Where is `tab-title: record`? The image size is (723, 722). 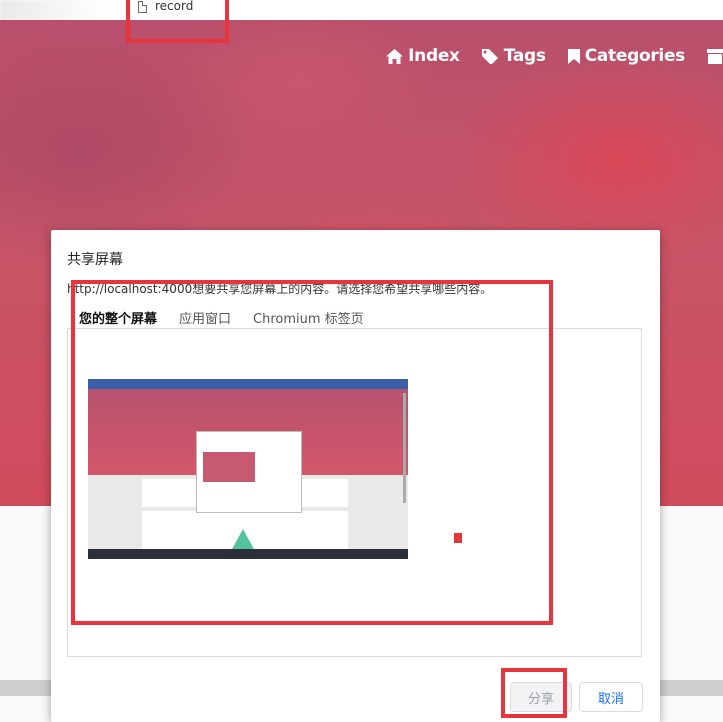
tab-title: record is located at coordinates (174, 6).